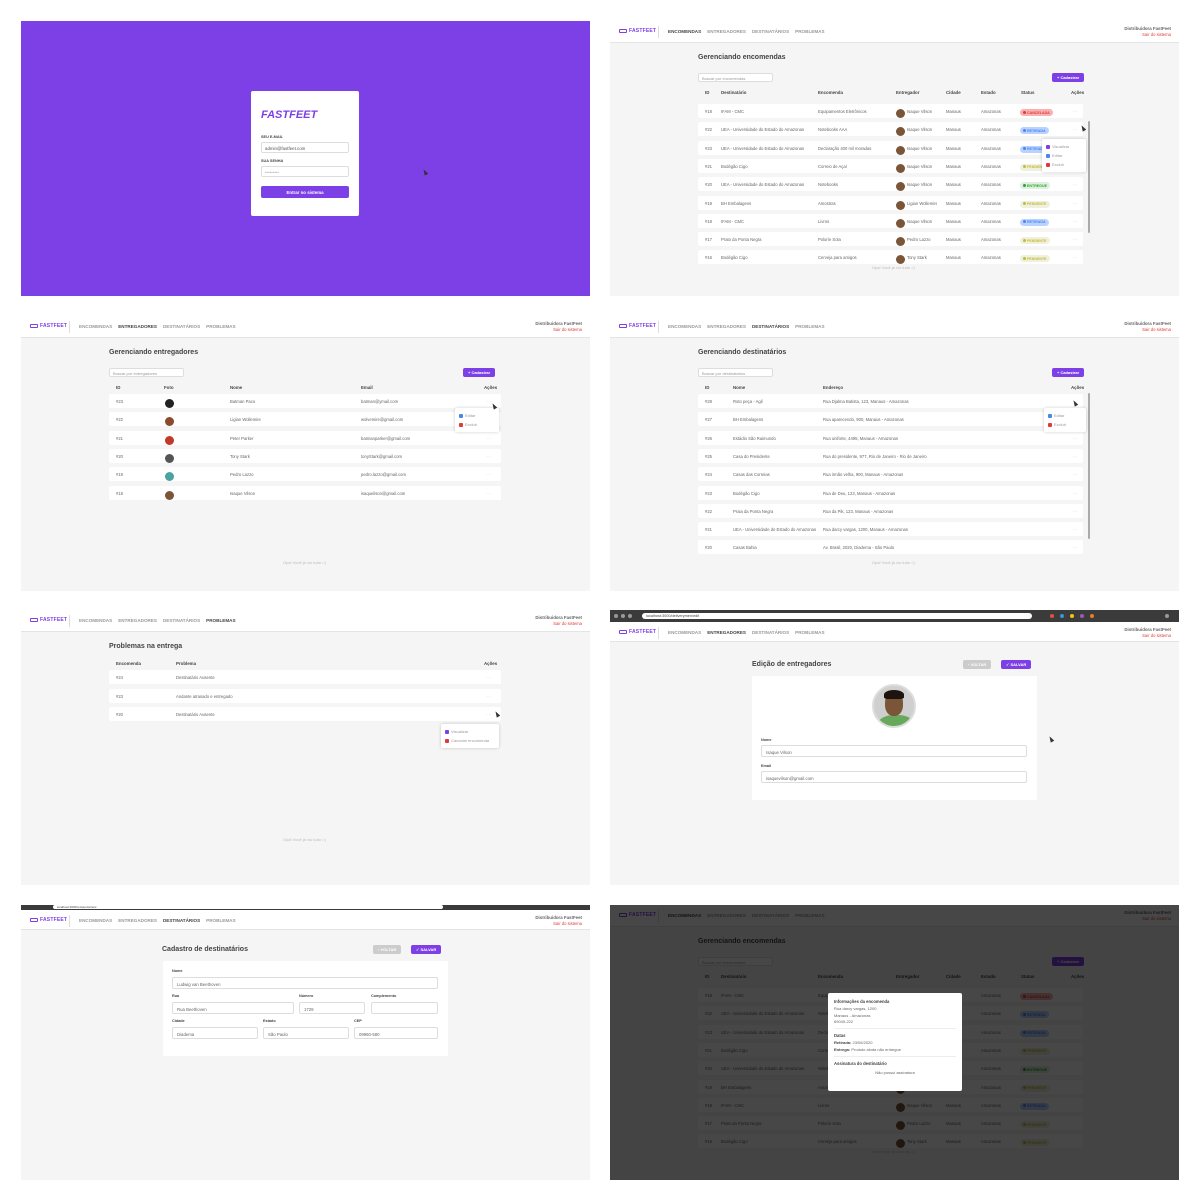  What do you see at coordinates (305, 455) in the screenshot?
I see `table-row: #20 Tony Stark tonyStark@gmail.com ···` at bounding box center [305, 455].